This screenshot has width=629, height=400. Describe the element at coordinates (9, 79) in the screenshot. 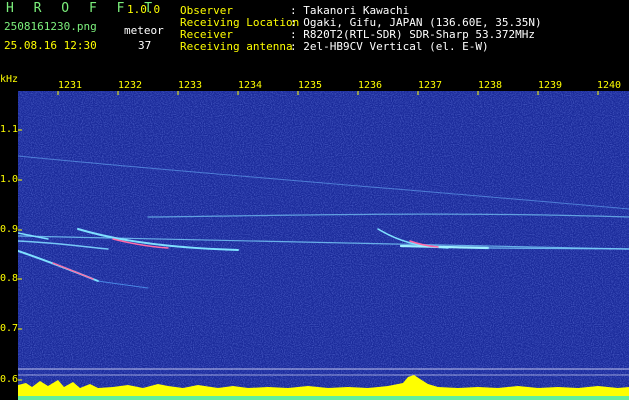

I see `y-unit-label: kHz` at that location.